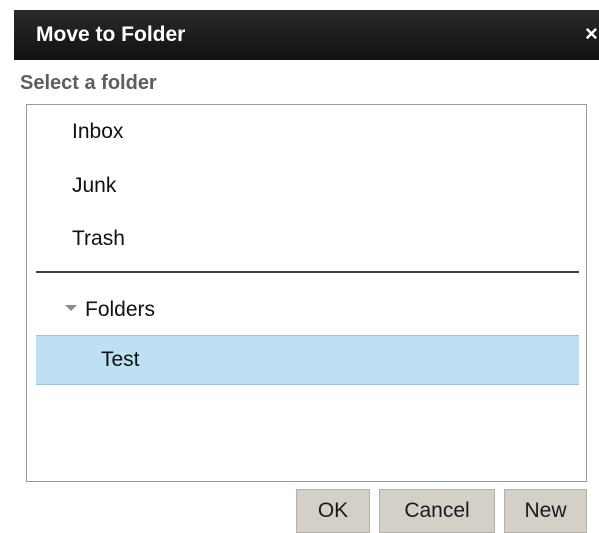 This screenshot has width=599, height=533. I want to click on folders-group-label: Folders, so click(120, 309).